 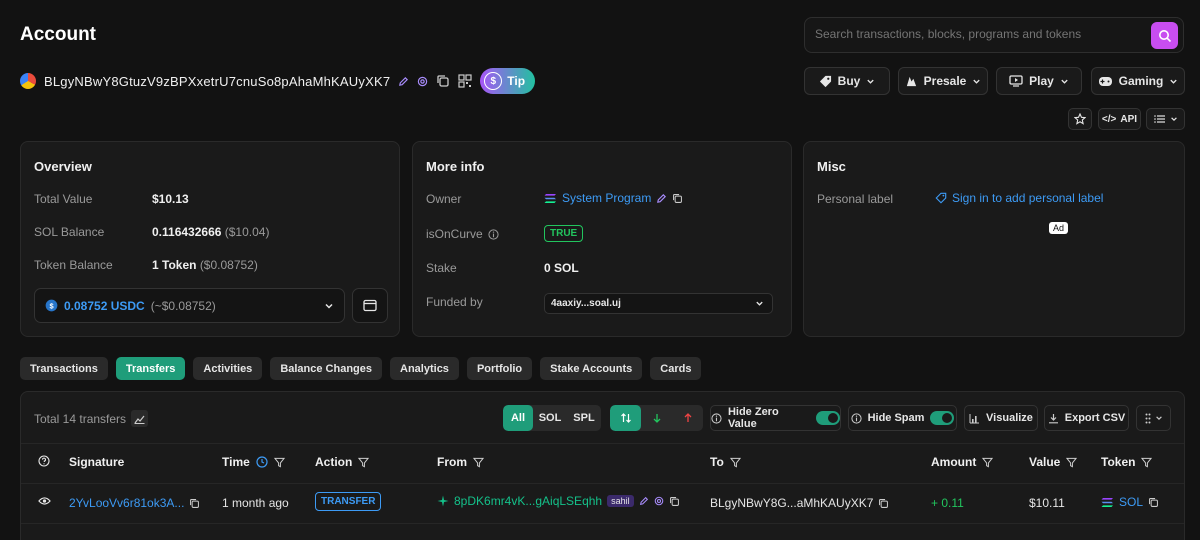 What do you see at coordinates (326, 368) in the screenshot?
I see `tab-balance-changes: Balance Changes` at bounding box center [326, 368].